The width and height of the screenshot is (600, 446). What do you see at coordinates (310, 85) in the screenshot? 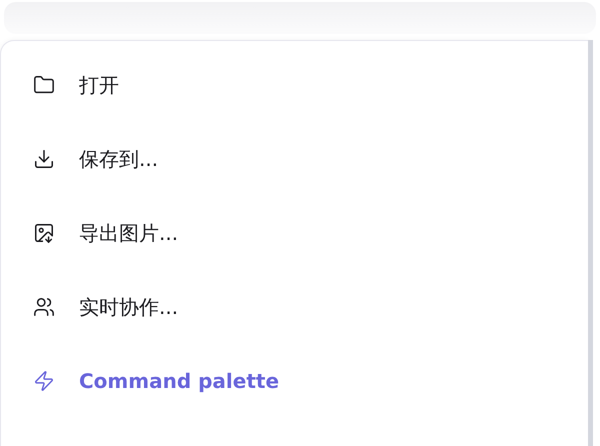
I see `menu-item: 打开` at bounding box center [310, 85].